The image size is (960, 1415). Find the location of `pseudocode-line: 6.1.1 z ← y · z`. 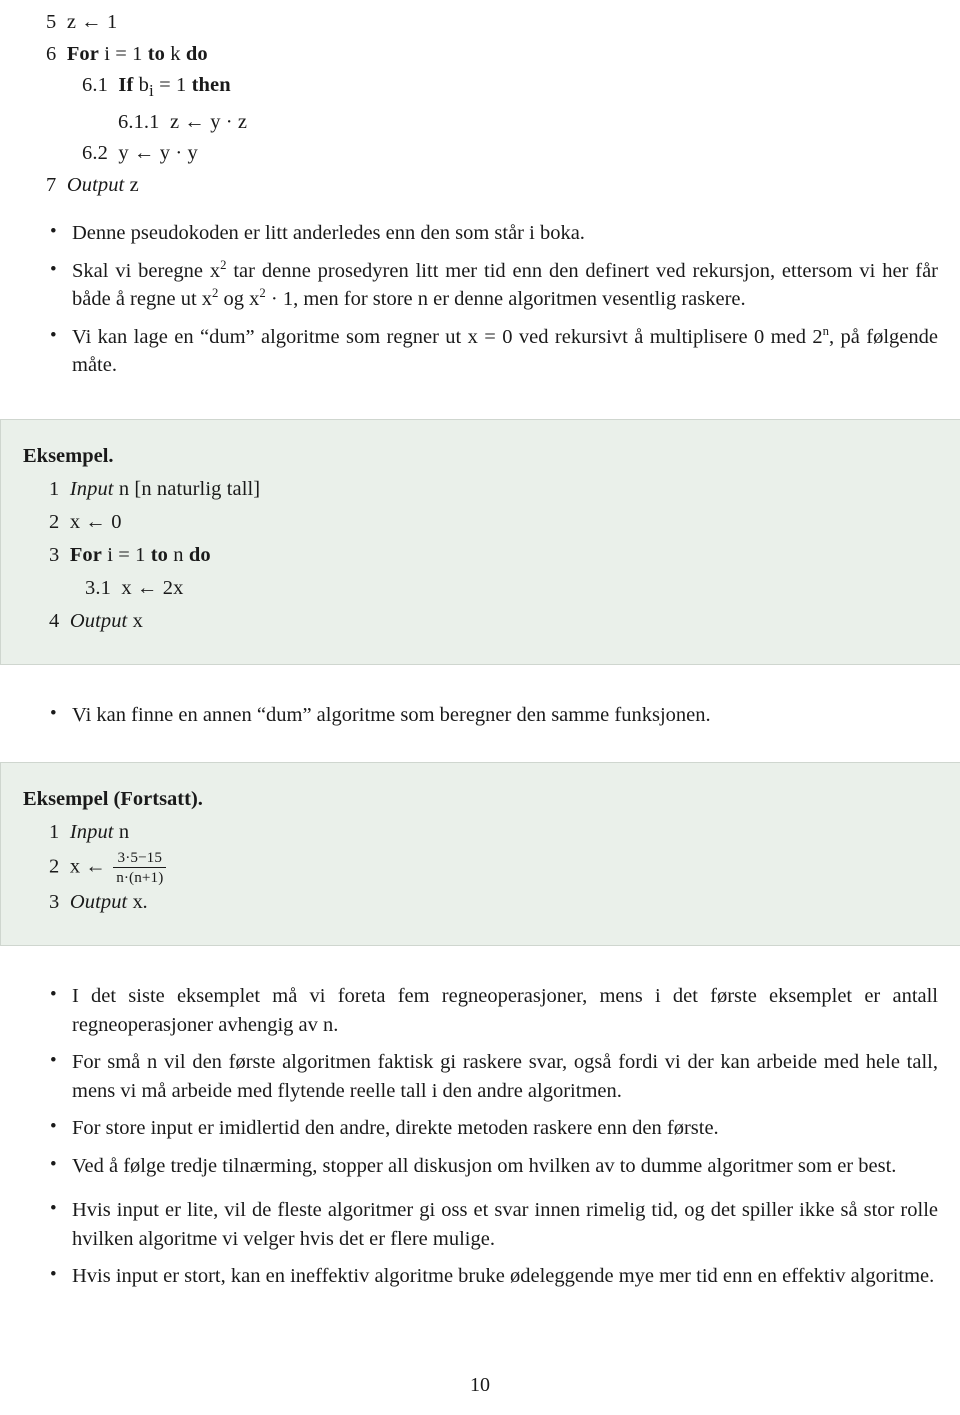

pseudocode-line: 6.1.1 z ← y · z is located at coordinates (183, 121).